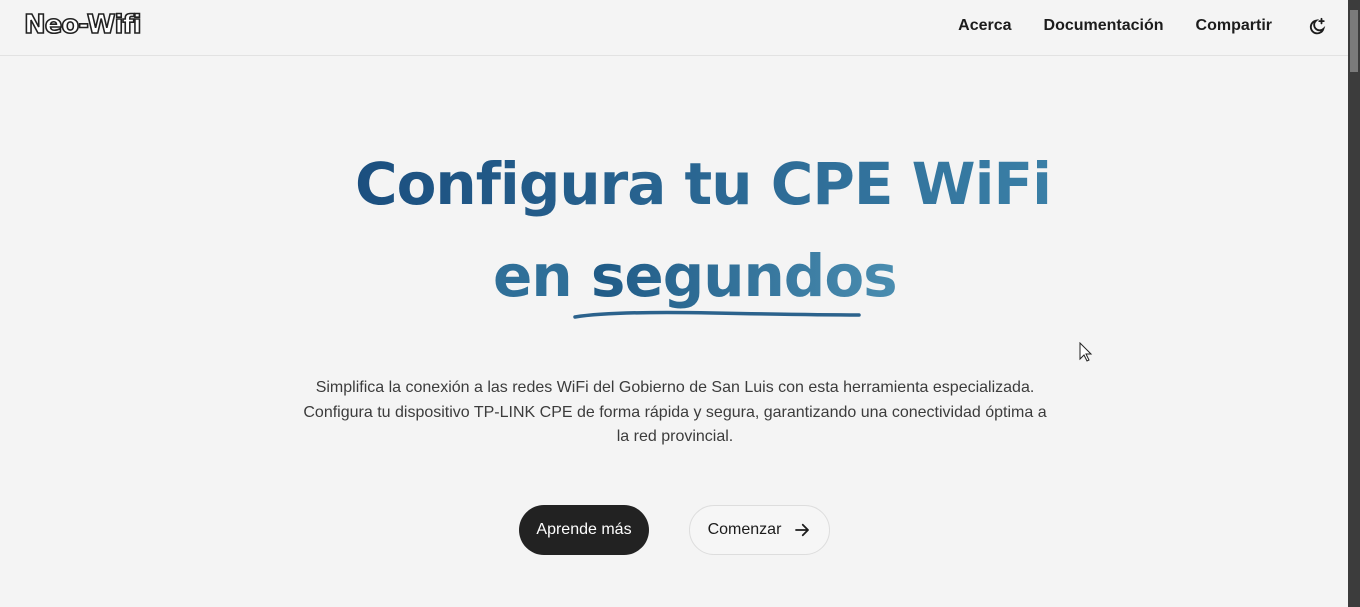 The height and width of the screenshot is (607, 1360). I want to click on scrollbar-thumb, so click(1354, 41).